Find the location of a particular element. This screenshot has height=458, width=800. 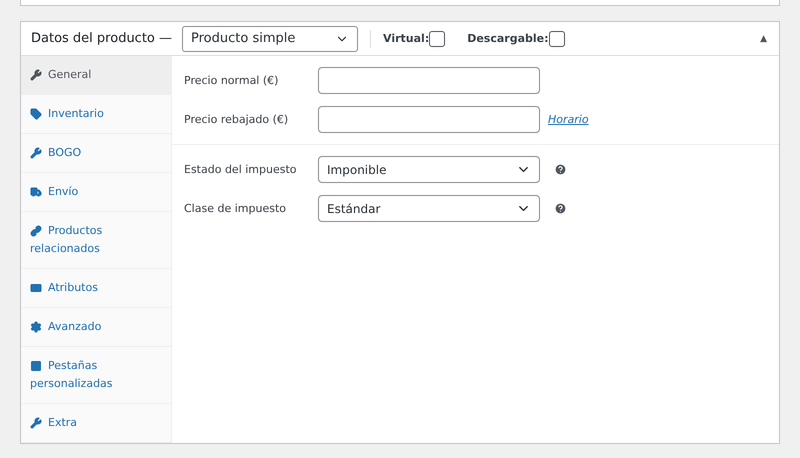

sidebar-tab: General is located at coordinates (96, 75).